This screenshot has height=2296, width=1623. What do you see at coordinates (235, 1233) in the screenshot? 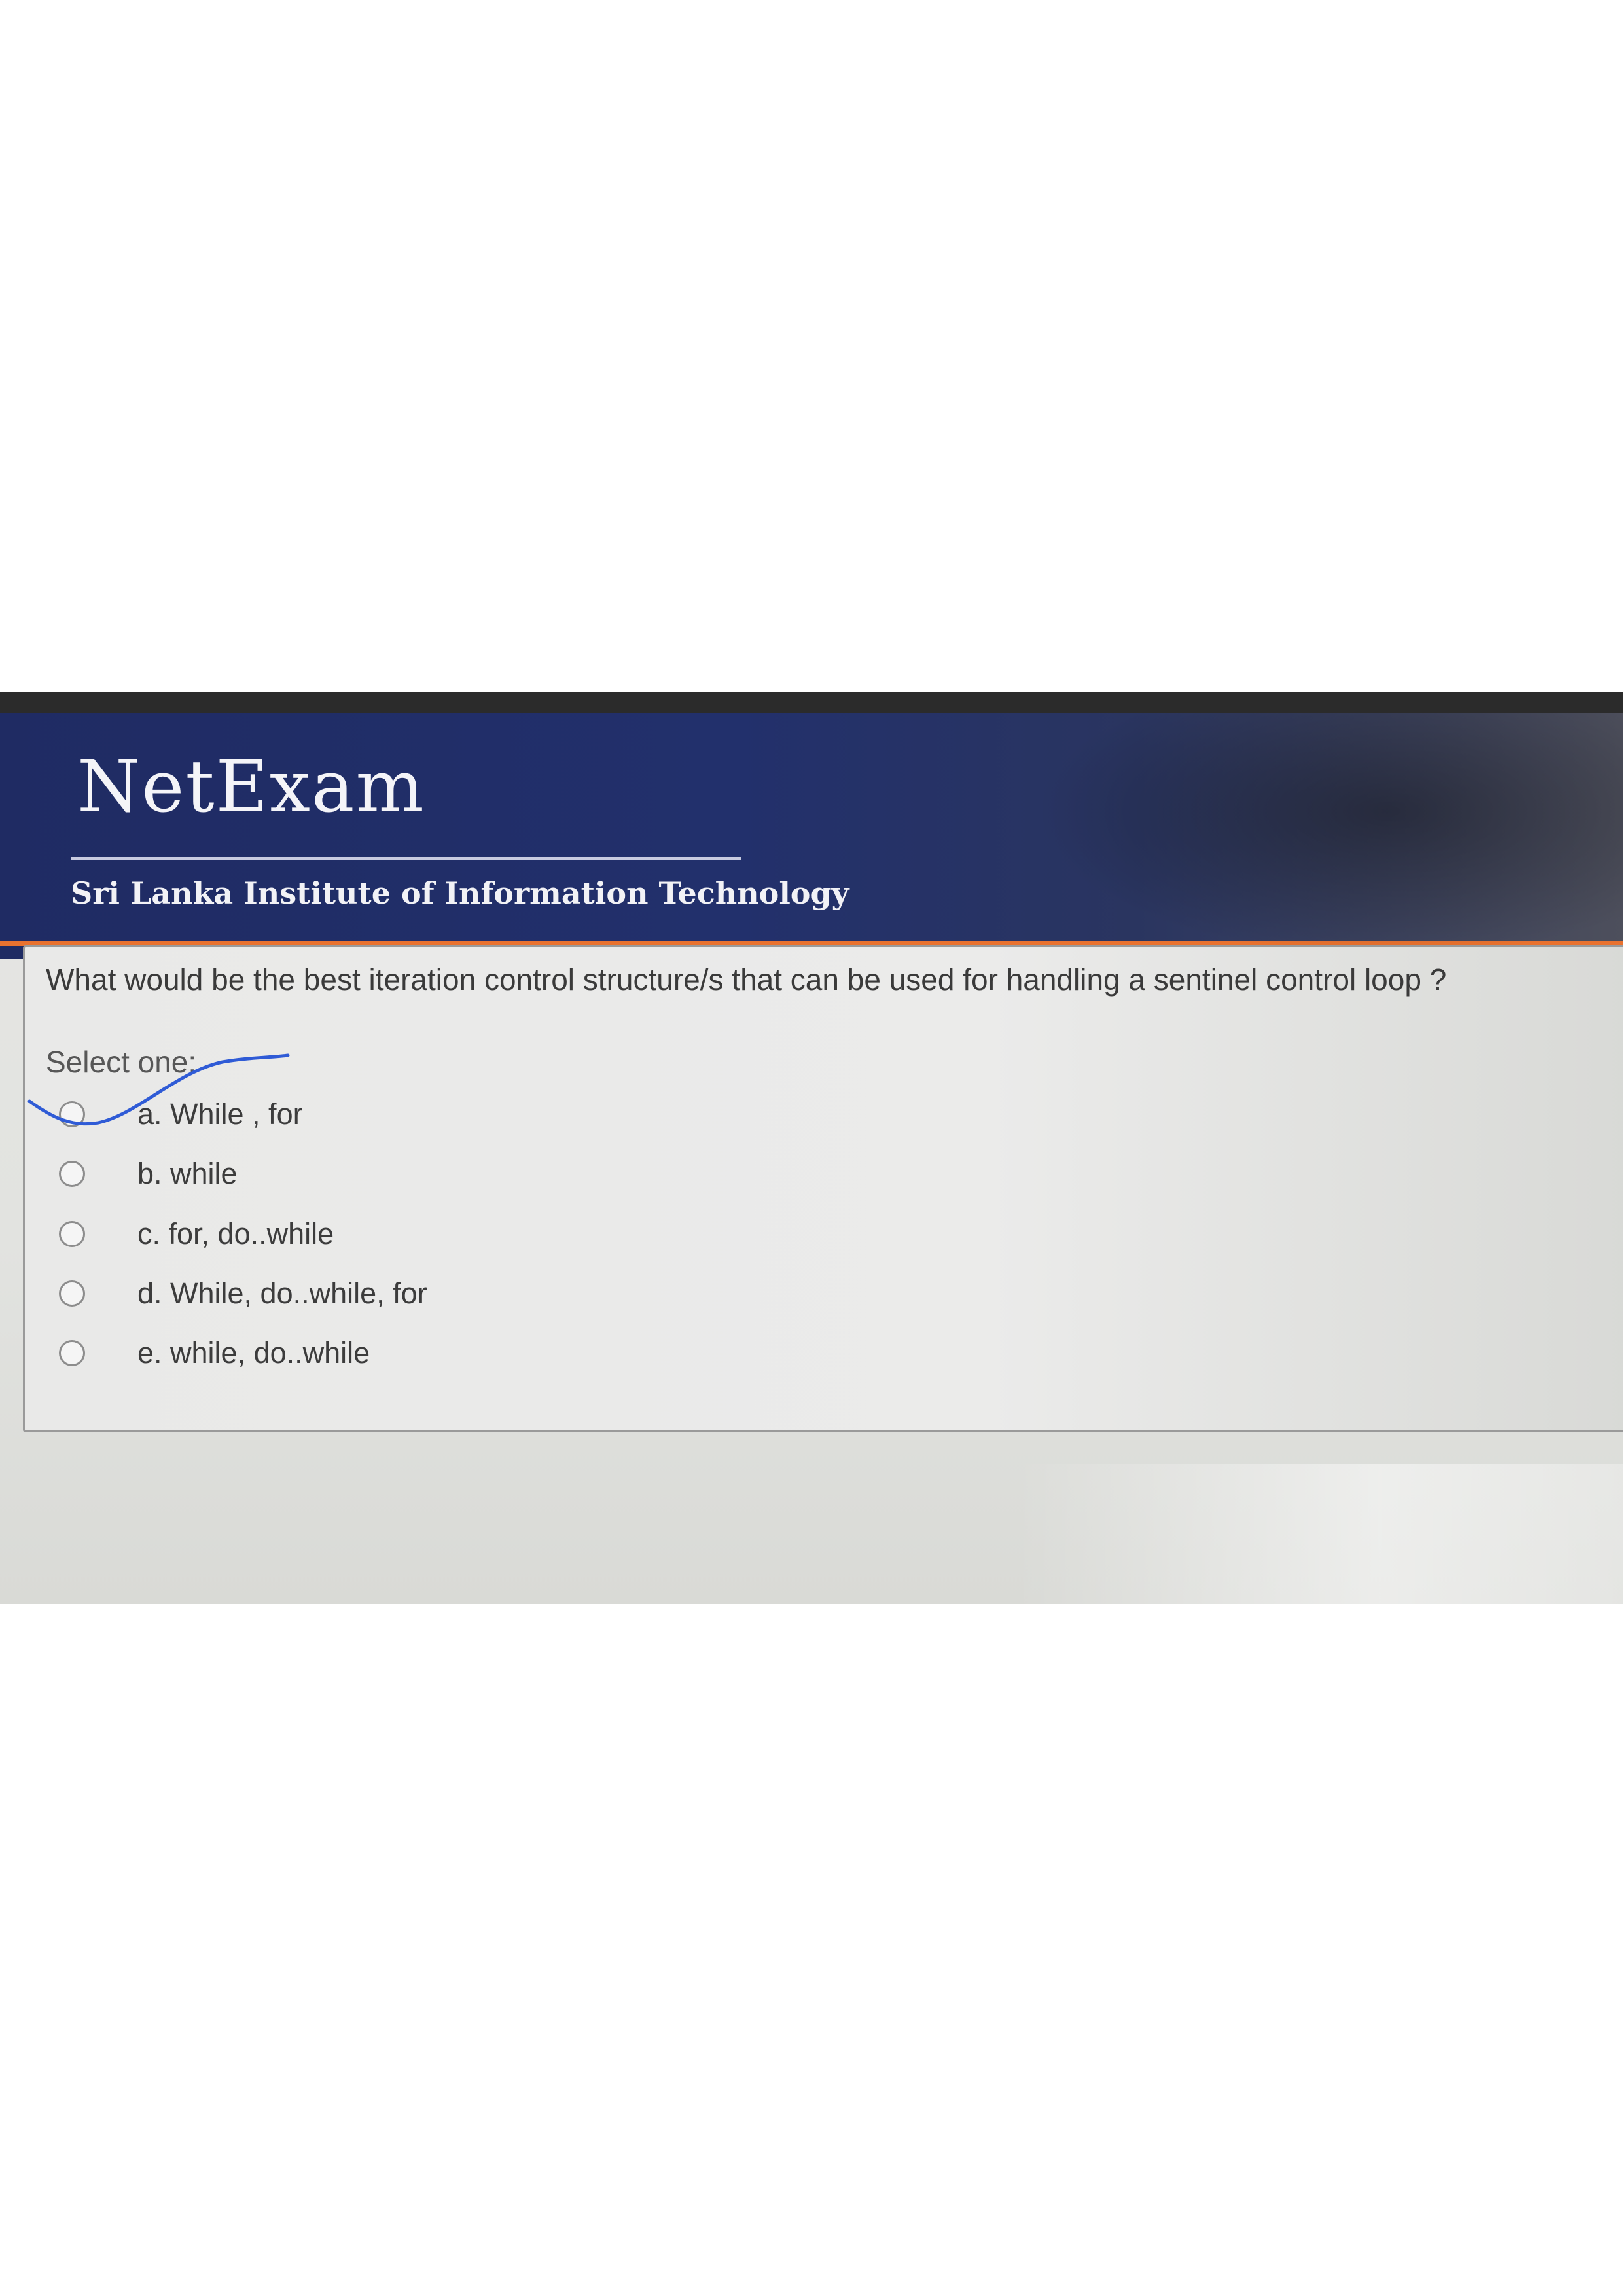
I see `option-label: c. for, do..while` at bounding box center [235, 1233].